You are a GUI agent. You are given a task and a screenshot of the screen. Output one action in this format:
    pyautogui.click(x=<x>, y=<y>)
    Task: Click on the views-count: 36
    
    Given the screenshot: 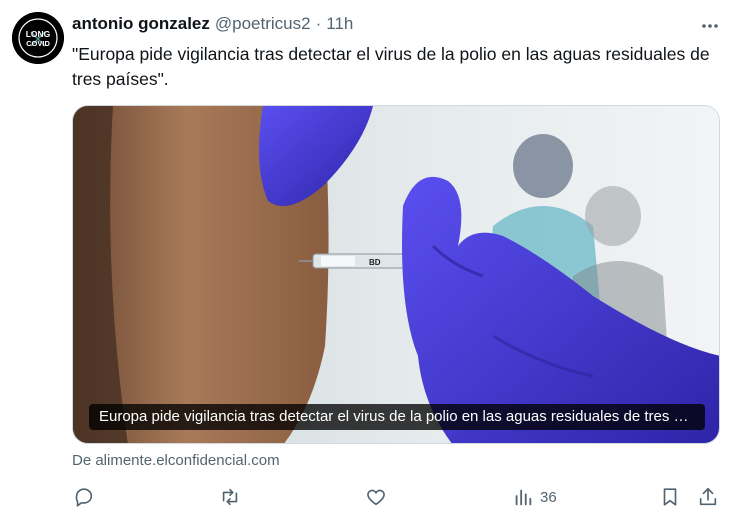 What is the action you would take?
    pyautogui.click(x=548, y=497)
    